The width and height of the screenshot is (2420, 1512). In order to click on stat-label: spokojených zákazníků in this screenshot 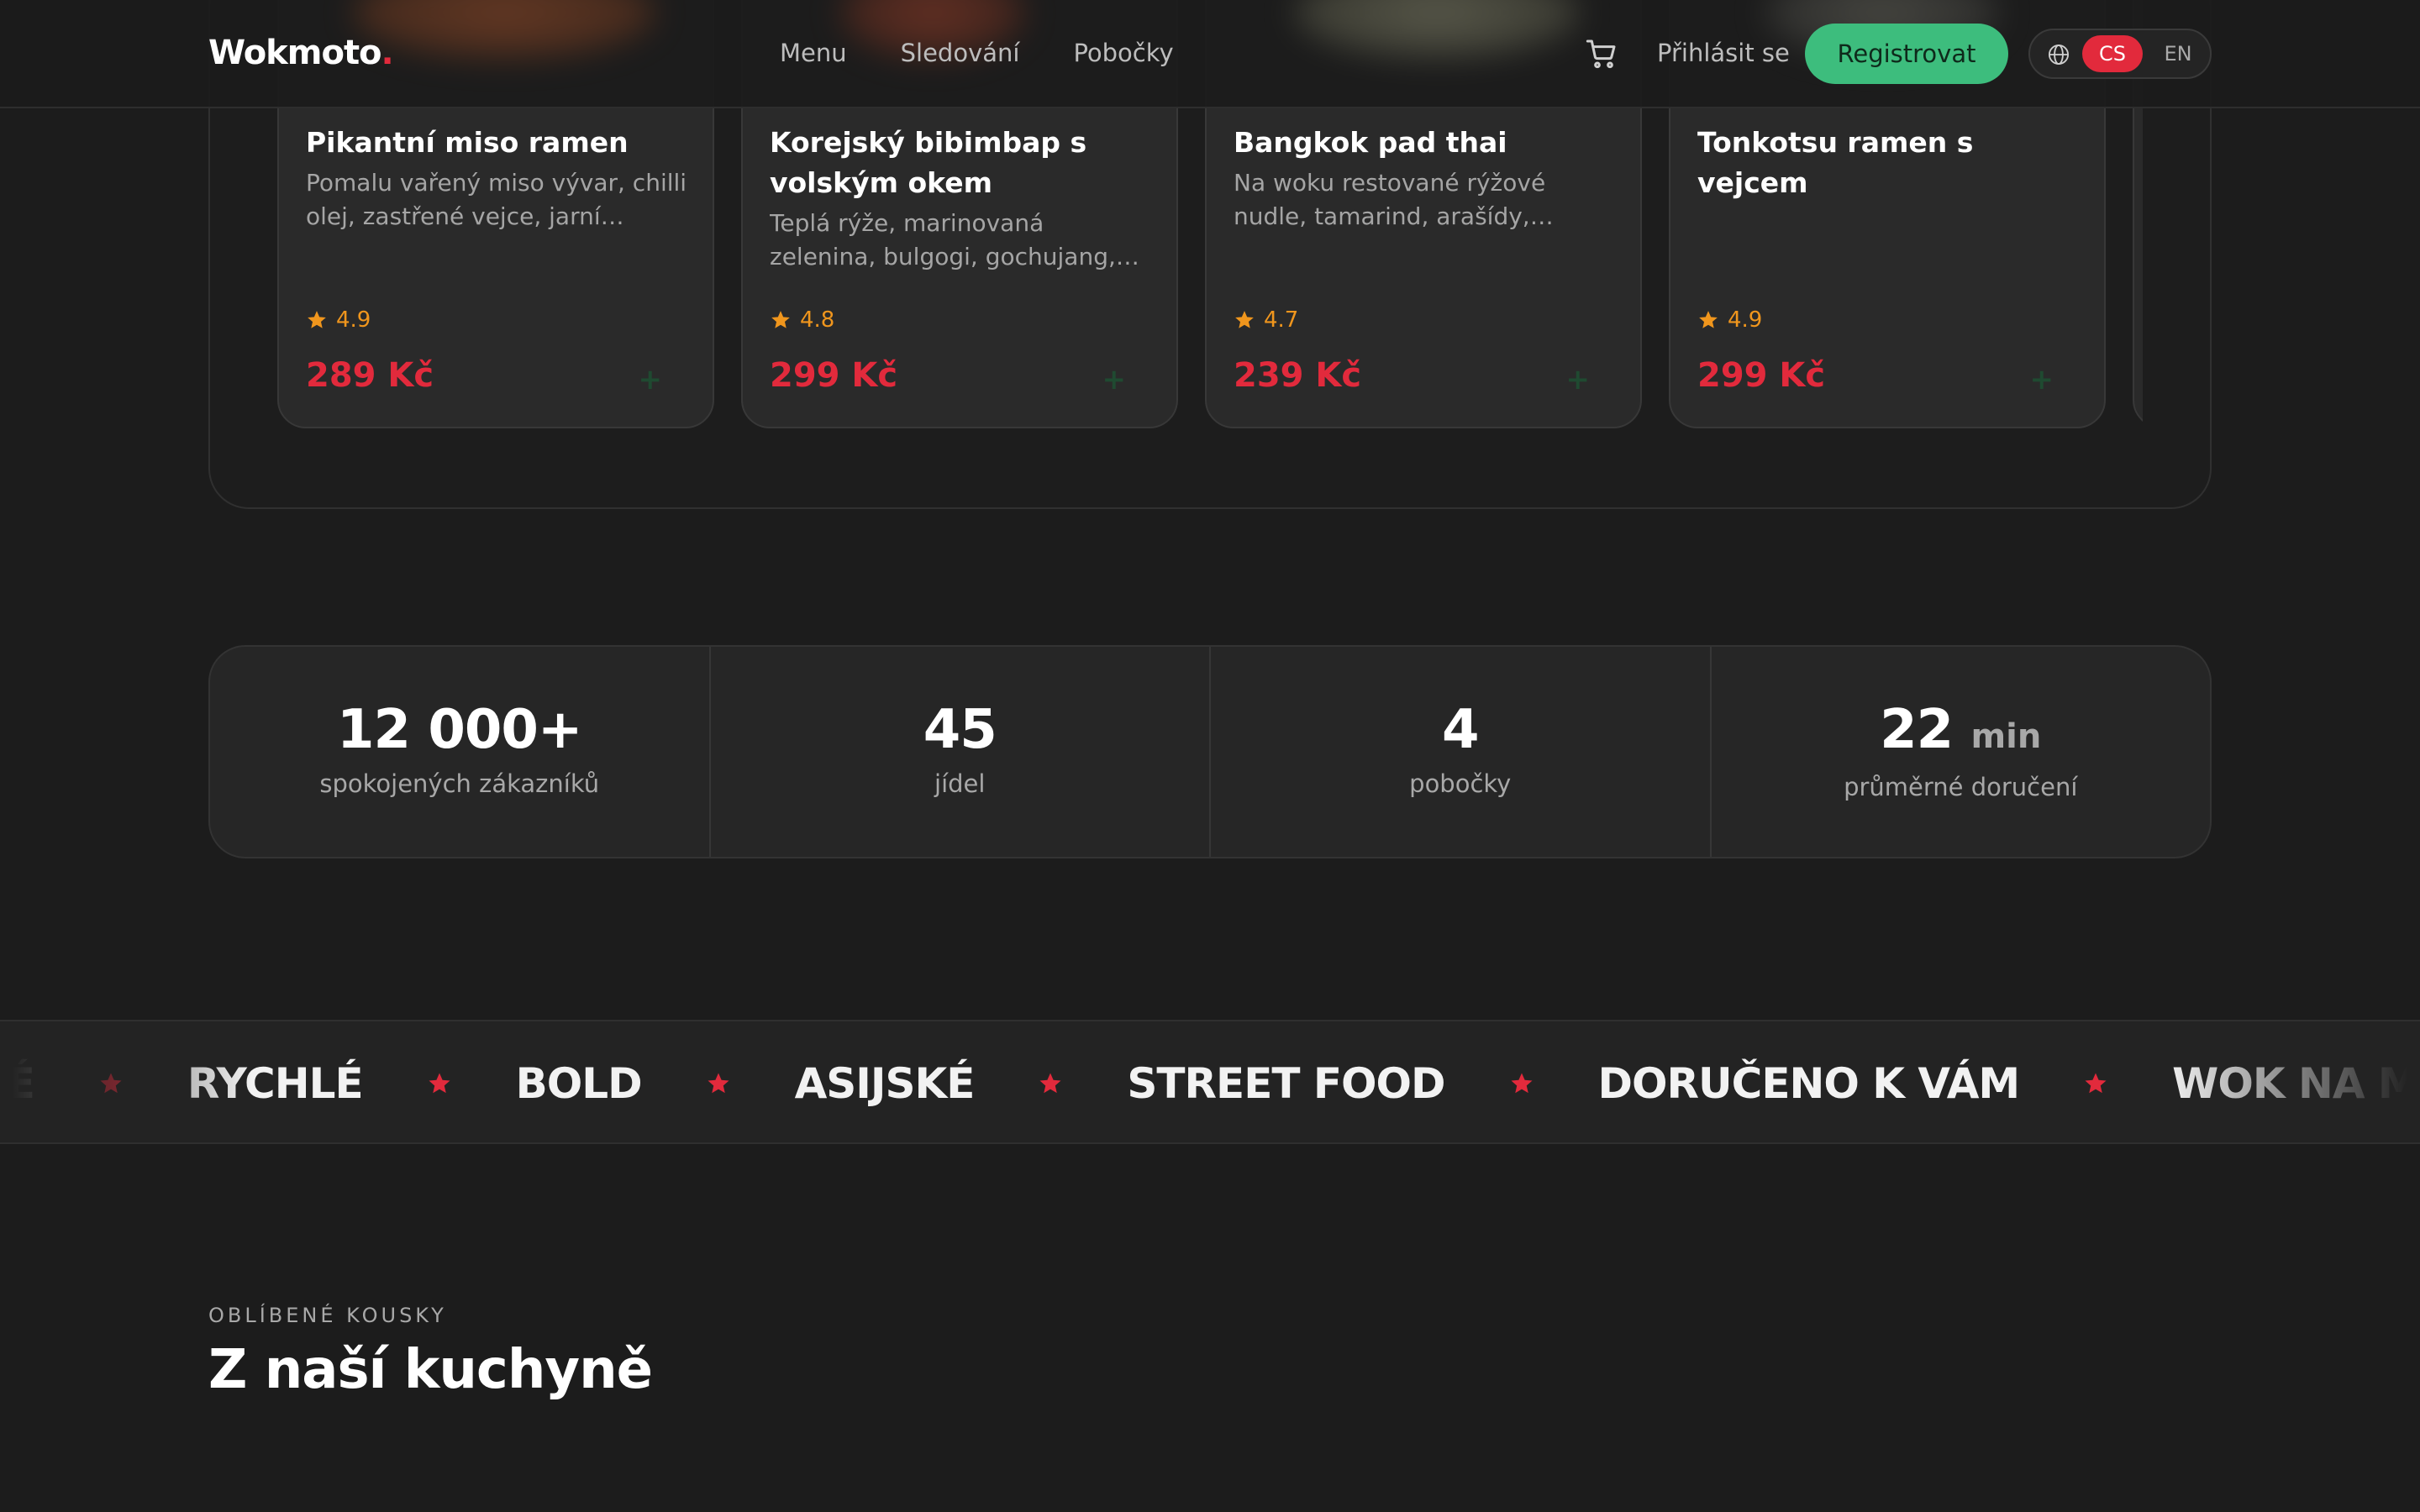, I will do `click(460, 783)`.